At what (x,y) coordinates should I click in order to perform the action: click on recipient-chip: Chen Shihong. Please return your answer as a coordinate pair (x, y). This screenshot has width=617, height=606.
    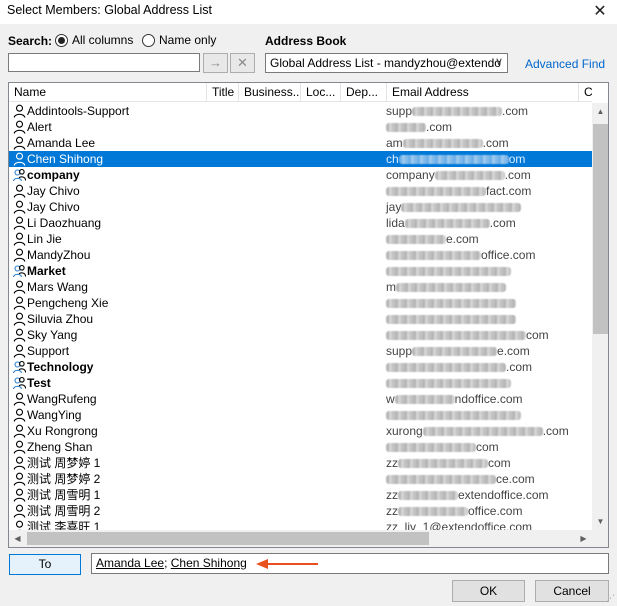
    Looking at the image, I should click on (209, 563).